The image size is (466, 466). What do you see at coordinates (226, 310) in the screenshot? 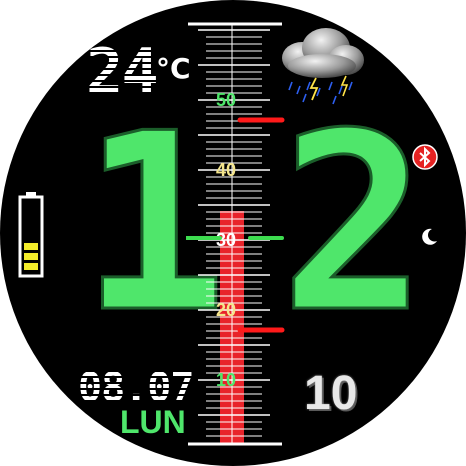
I see `thermometer-label: 20` at bounding box center [226, 310].